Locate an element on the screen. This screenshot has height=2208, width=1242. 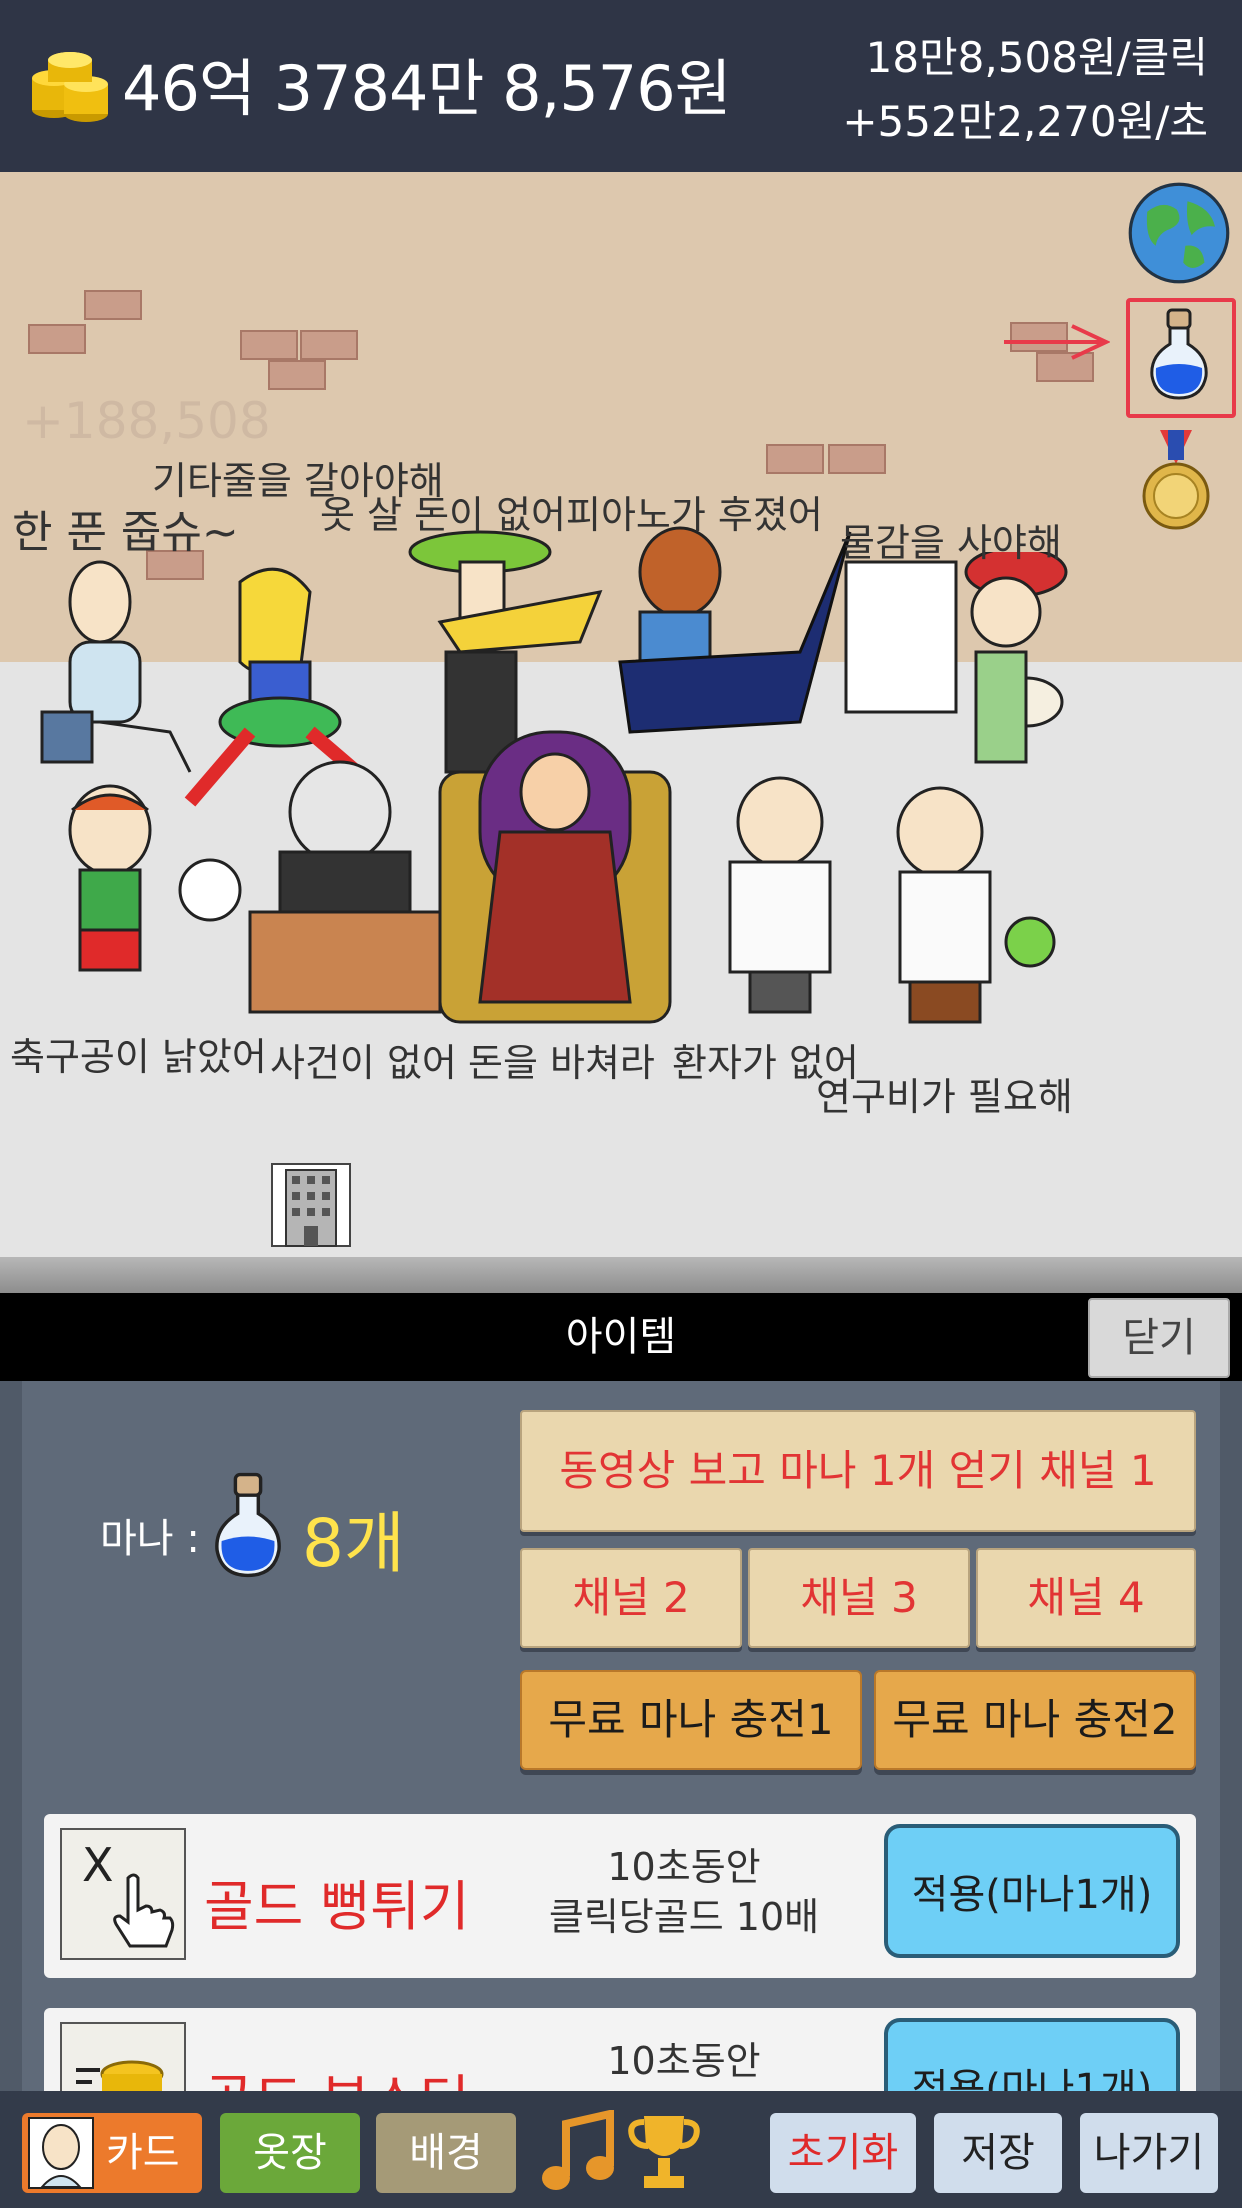
music-note-icon is located at coordinates (580, 2153).